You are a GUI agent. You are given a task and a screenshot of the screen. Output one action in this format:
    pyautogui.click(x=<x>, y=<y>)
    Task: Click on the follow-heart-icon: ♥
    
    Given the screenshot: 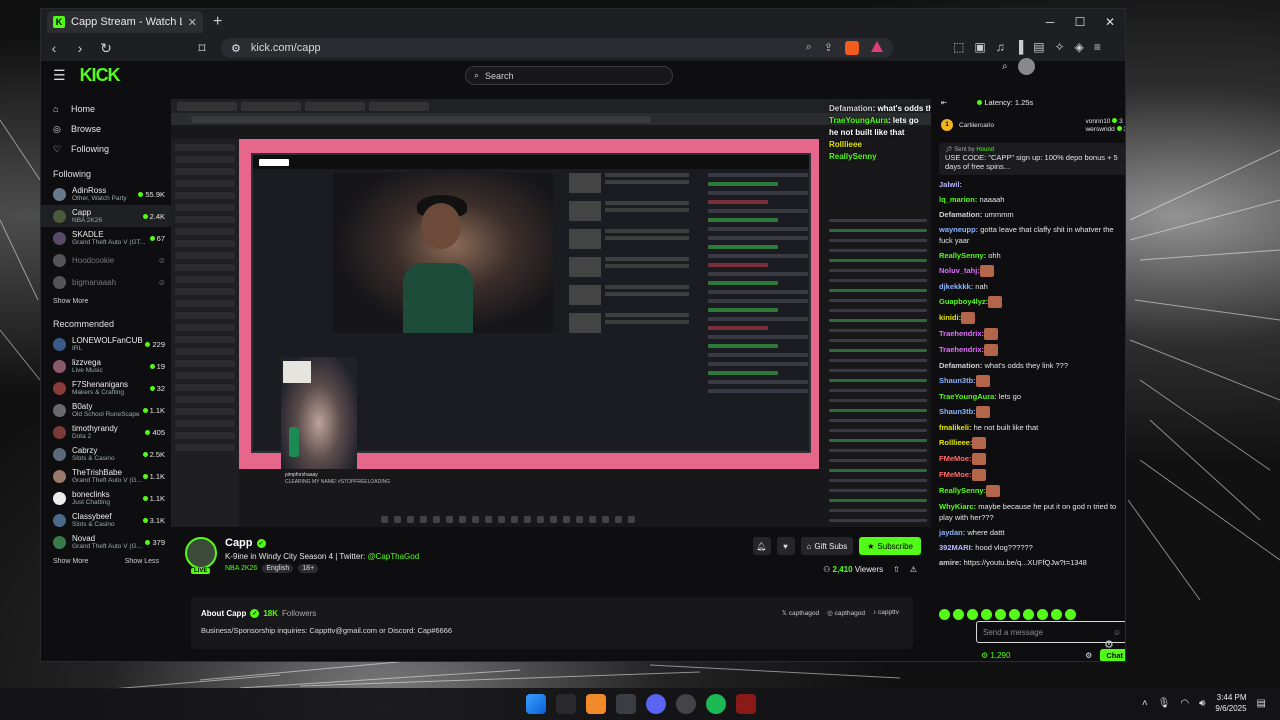 What is the action you would take?
    pyautogui.click(x=785, y=546)
    